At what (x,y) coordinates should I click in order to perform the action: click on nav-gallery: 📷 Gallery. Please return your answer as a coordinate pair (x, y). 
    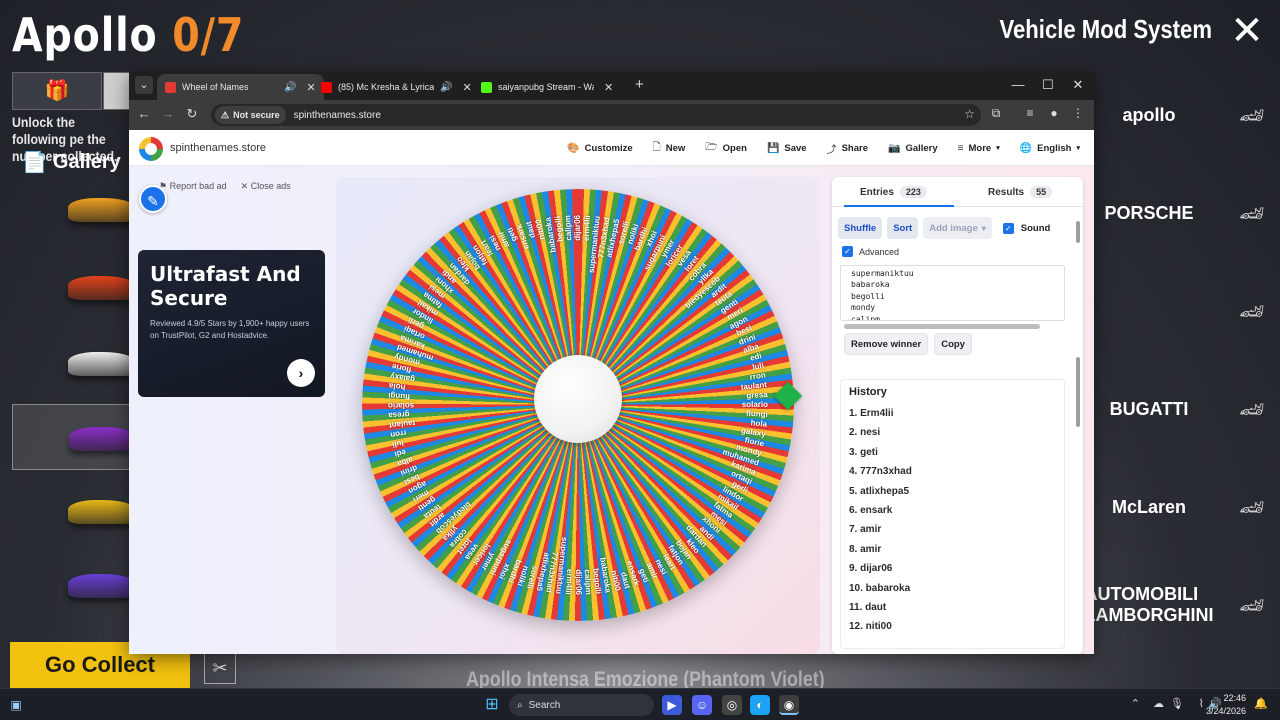
    Looking at the image, I should click on (913, 148).